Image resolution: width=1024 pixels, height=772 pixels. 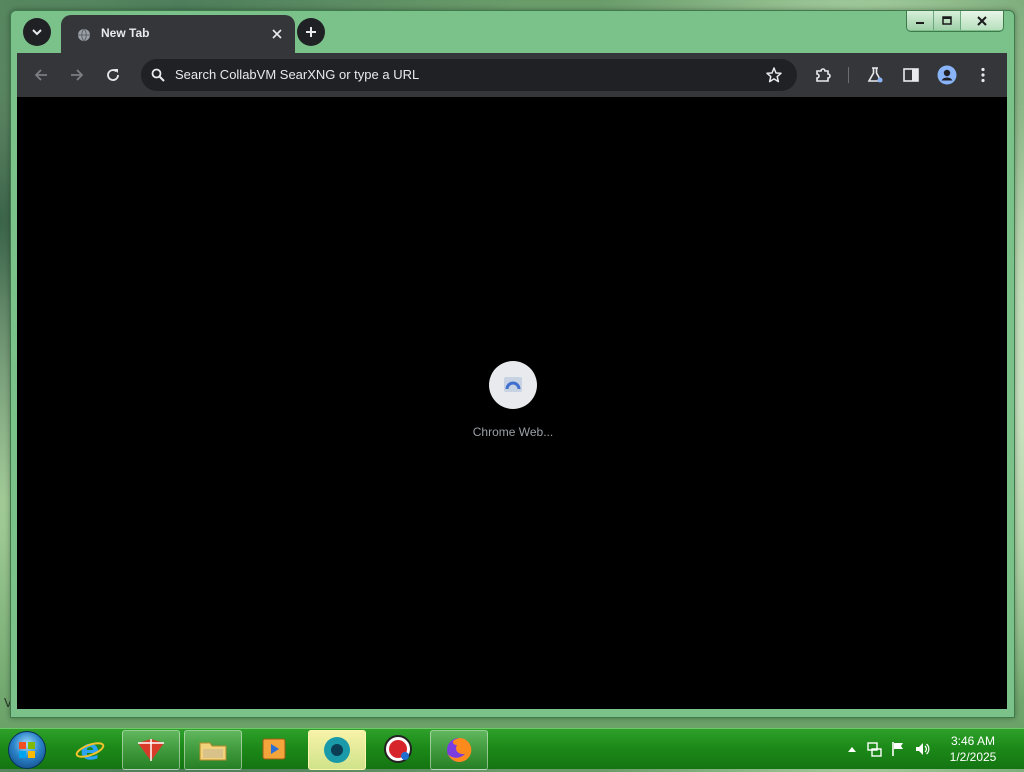 What do you see at coordinates (125, 33) in the screenshot?
I see `tab-title: New Tab` at bounding box center [125, 33].